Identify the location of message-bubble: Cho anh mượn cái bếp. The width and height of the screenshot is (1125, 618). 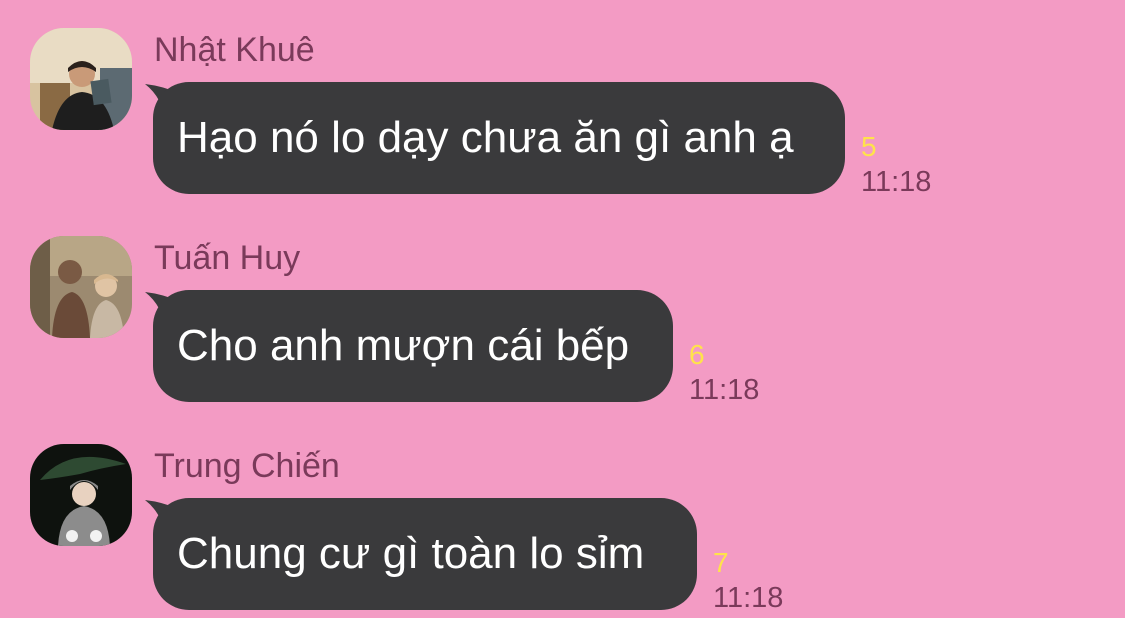
(413, 346).